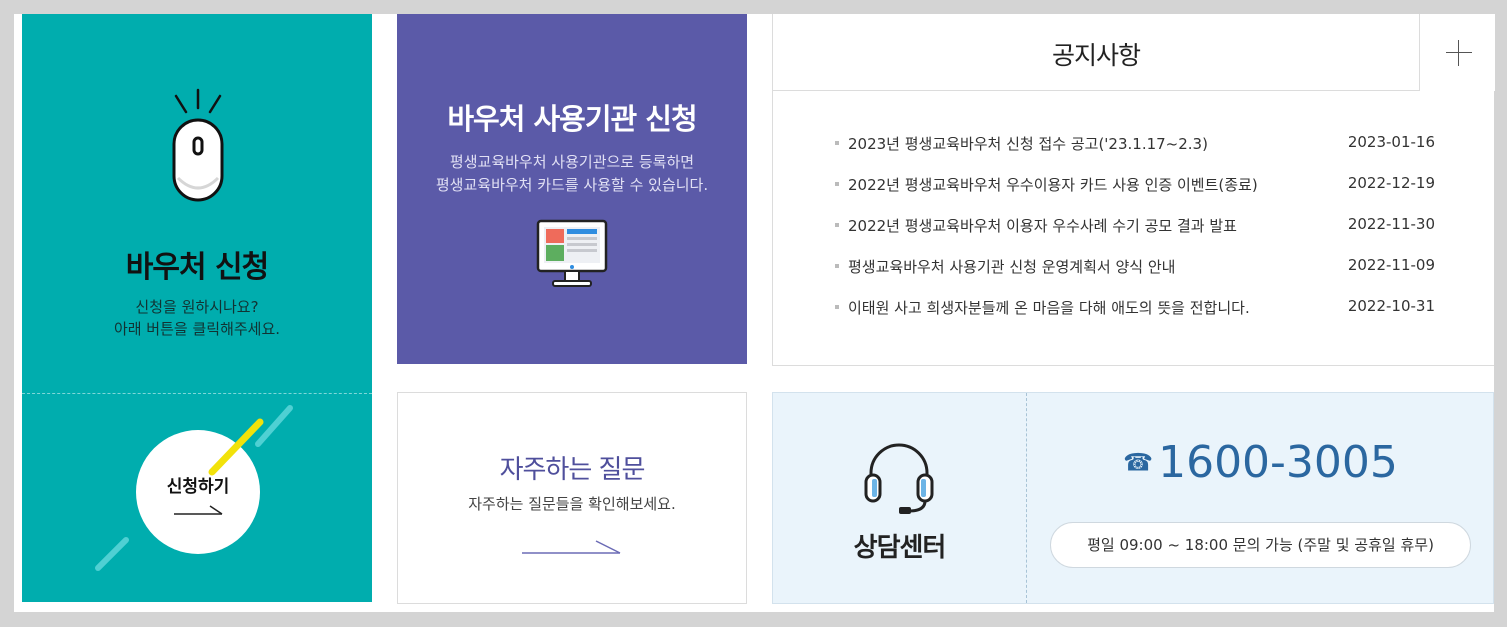  Describe the element at coordinates (198, 484) in the screenshot. I see `apply-button-label: 신청하기` at that location.